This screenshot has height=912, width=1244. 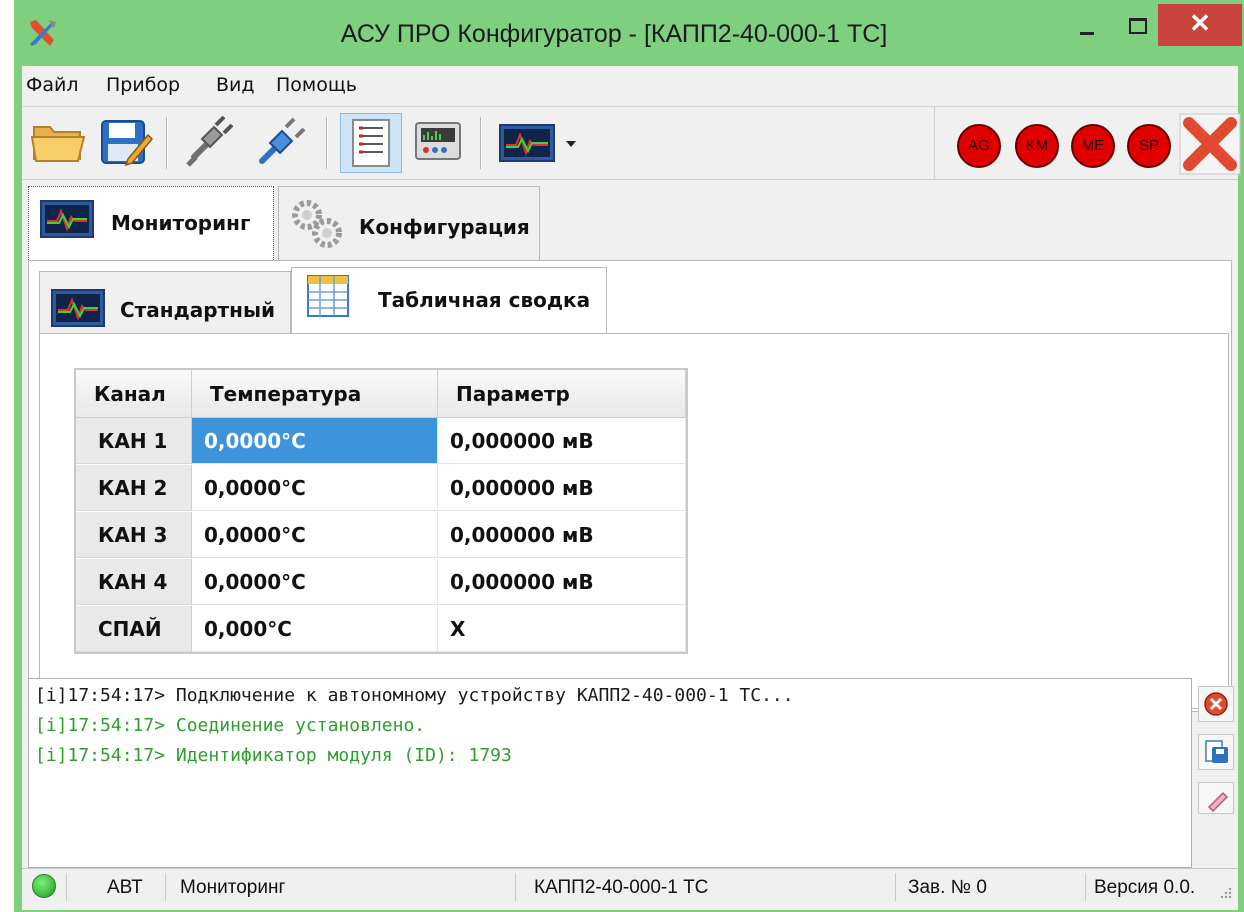 What do you see at coordinates (1149, 146) in the screenshot?
I see `indicator-sp: SP` at bounding box center [1149, 146].